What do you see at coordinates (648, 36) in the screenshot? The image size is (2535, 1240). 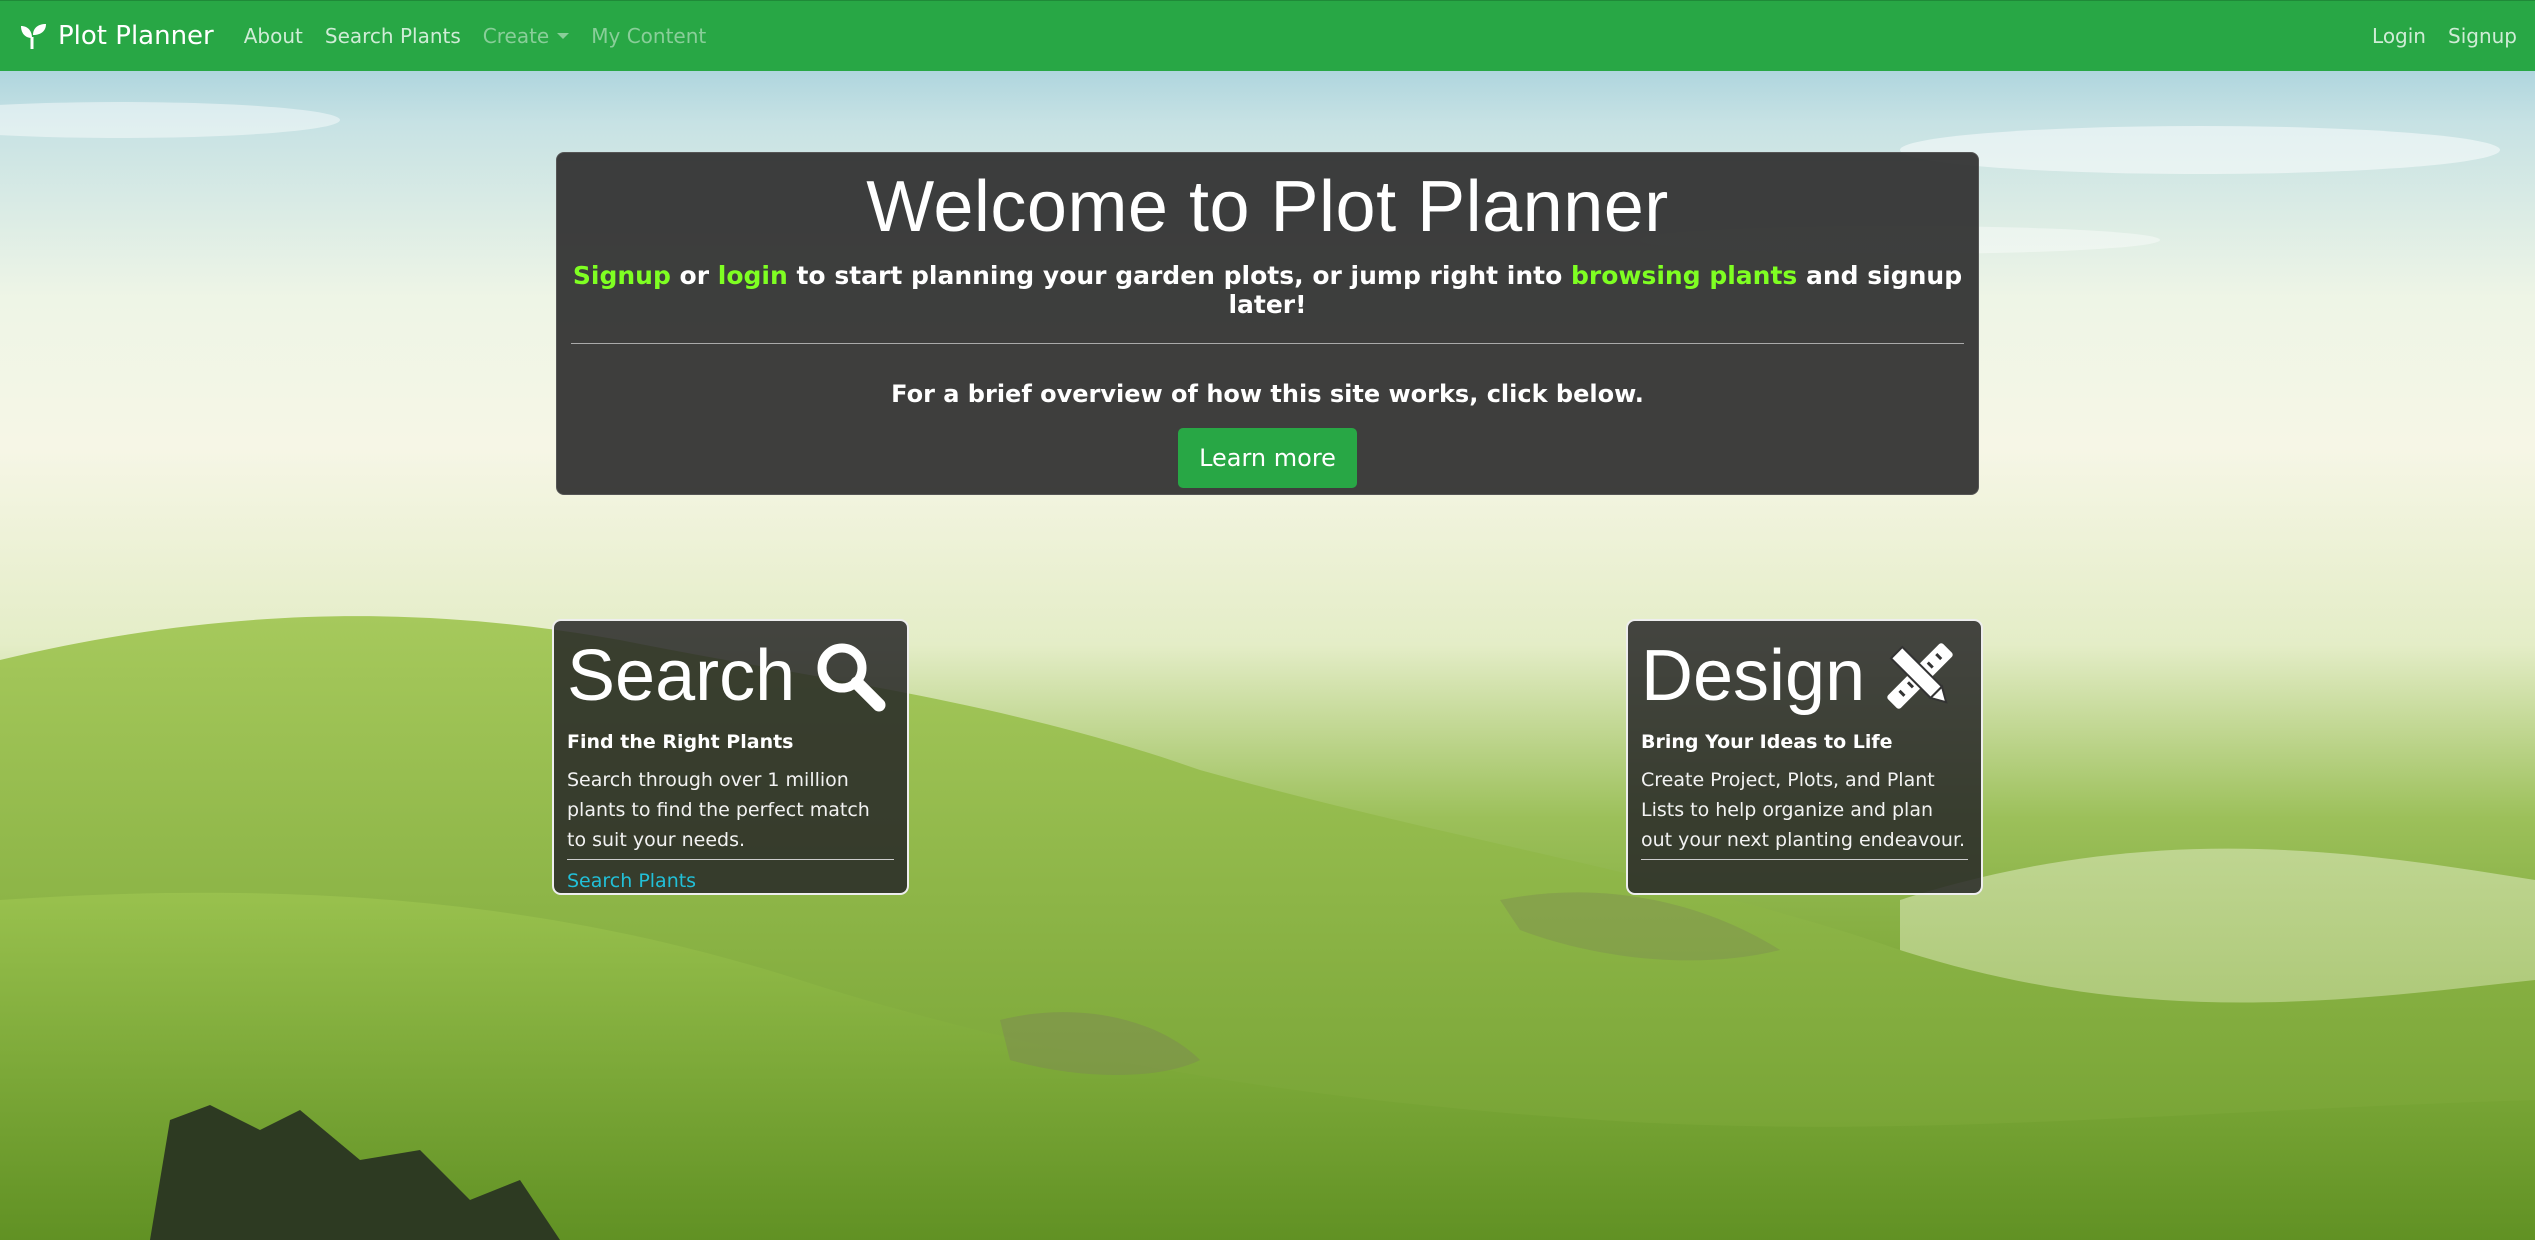 I see `nav-my-content: My Content` at bounding box center [648, 36].